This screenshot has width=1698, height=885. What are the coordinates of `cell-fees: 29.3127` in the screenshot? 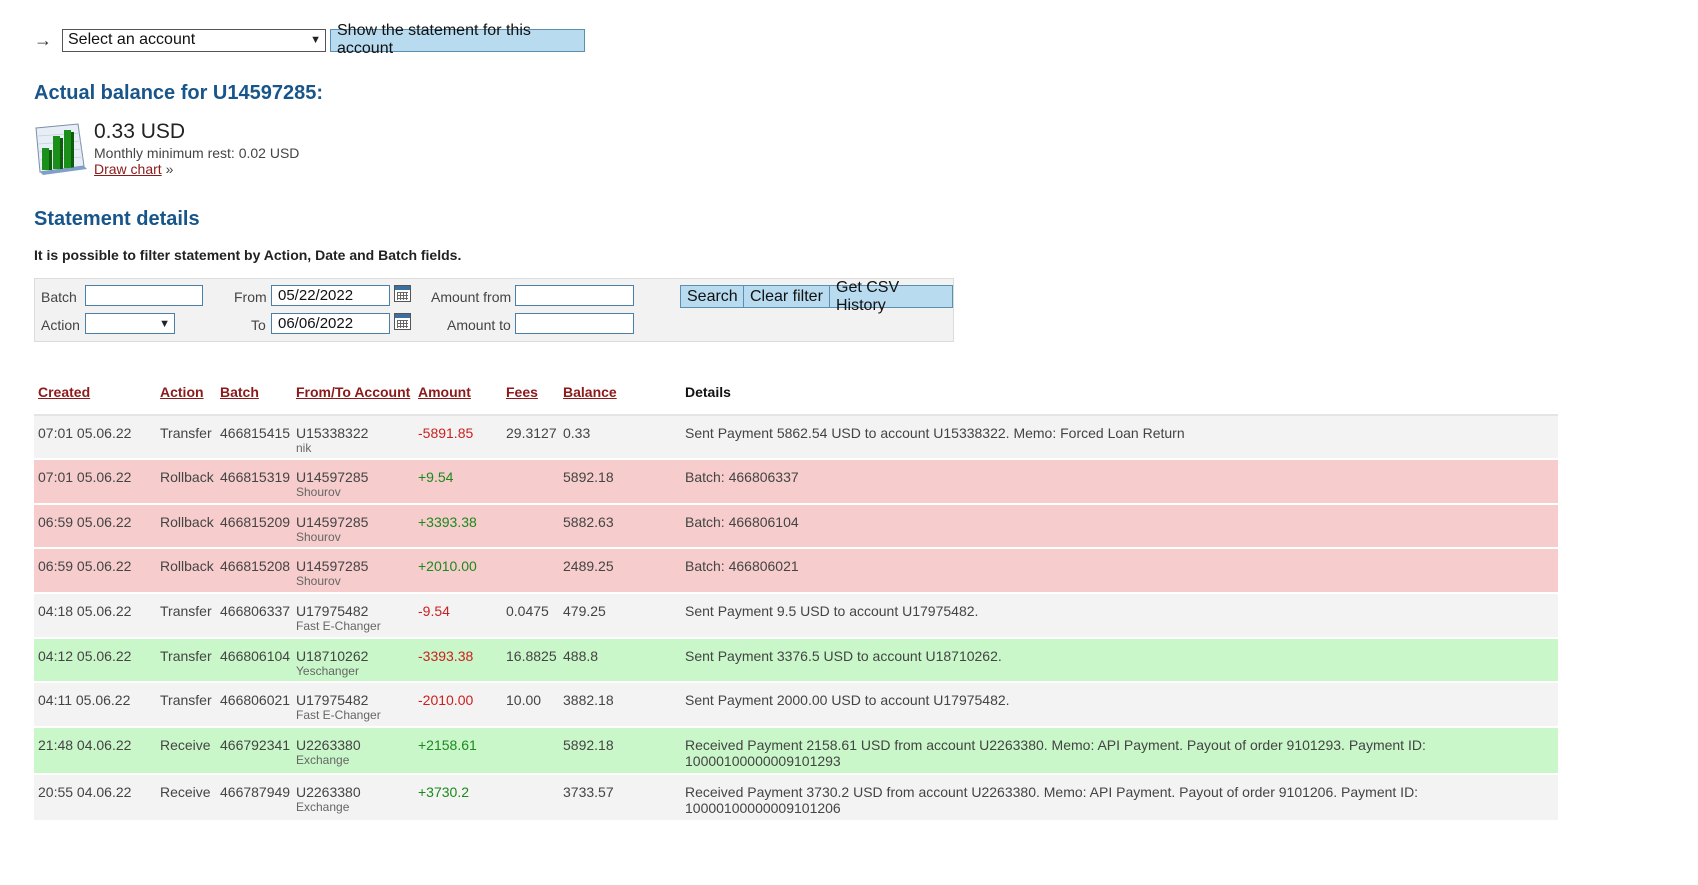 It's located at (531, 433).